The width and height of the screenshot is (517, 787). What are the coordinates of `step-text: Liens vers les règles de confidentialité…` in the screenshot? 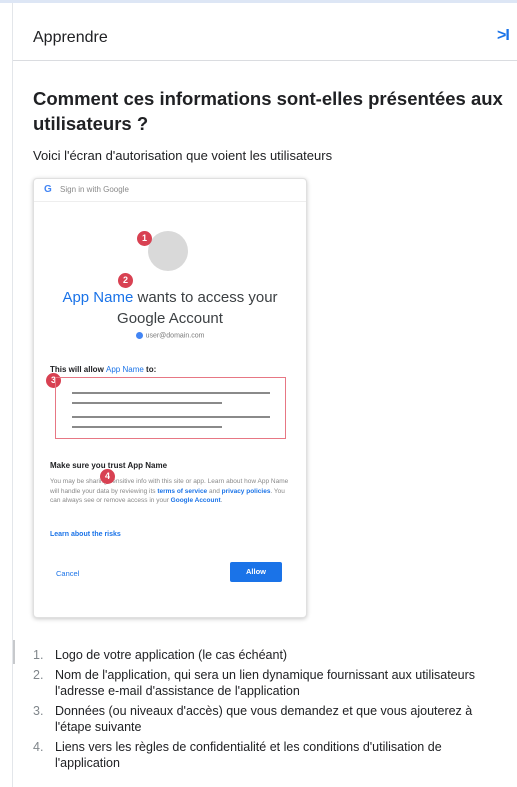 It's located at (248, 755).